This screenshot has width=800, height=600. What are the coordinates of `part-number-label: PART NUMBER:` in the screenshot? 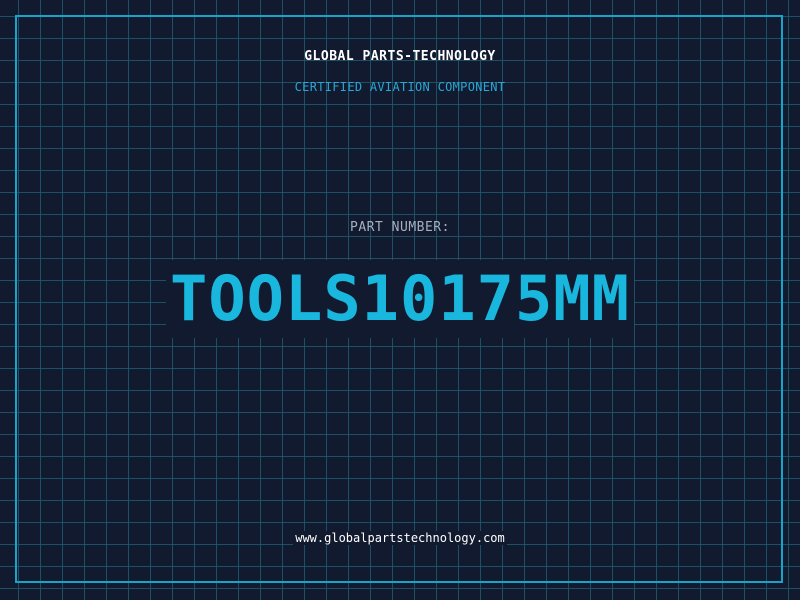 It's located at (400, 227).